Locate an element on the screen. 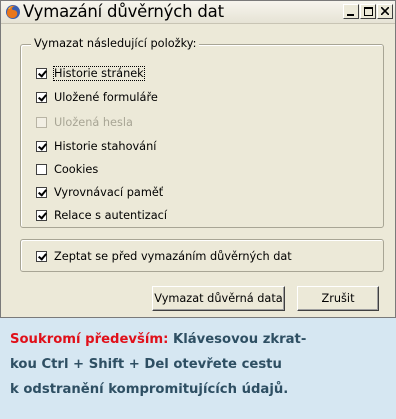 The image size is (396, 419). cancel-button: Zrušit is located at coordinates (338, 298).